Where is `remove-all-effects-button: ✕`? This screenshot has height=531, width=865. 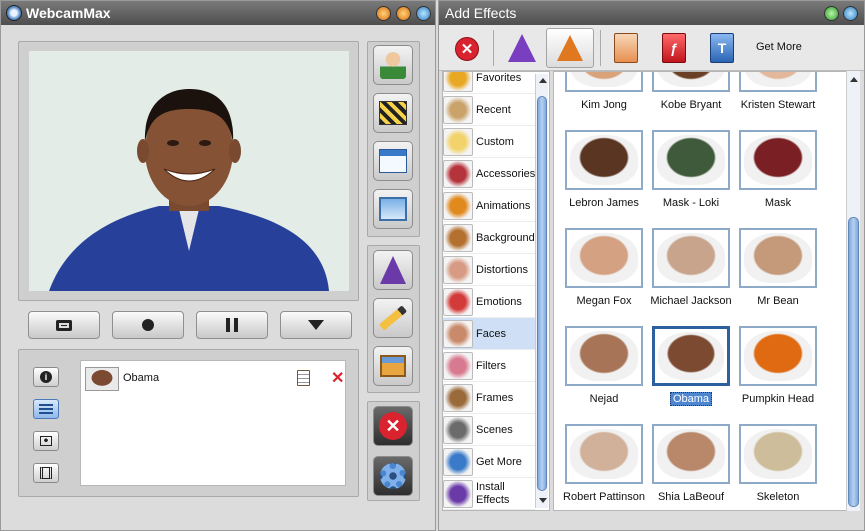
remove-all-effects-button: ✕ is located at coordinates (467, 49).